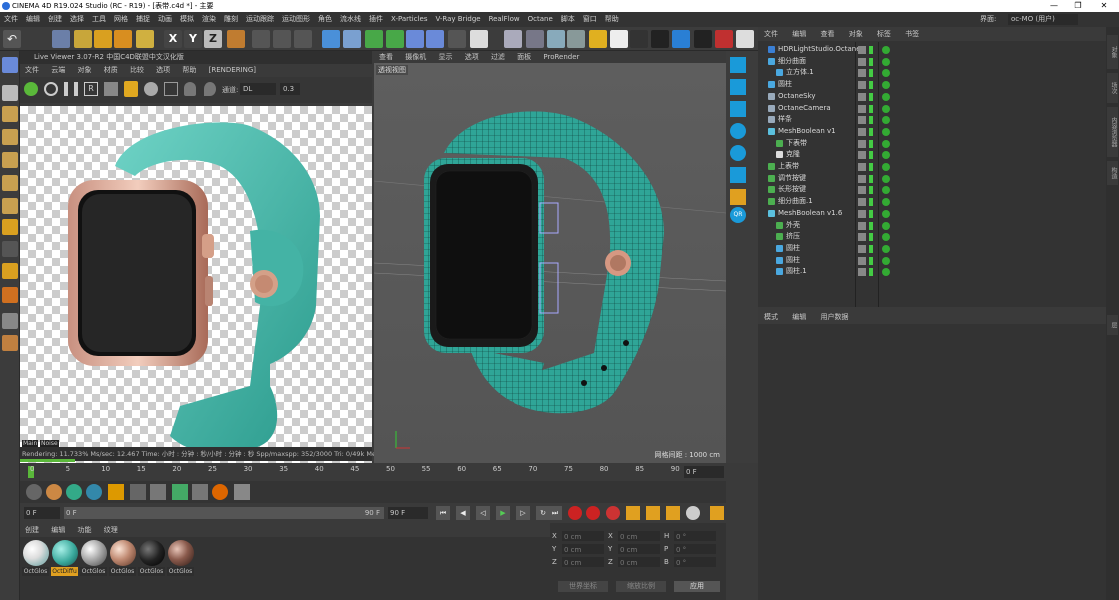 The height and width of the screenshot is (600, 1119). What do you see at coordinates (576, 39) in the screenshot?
I see `octane-sphere-4-icon` at bounding box center [576, 39].